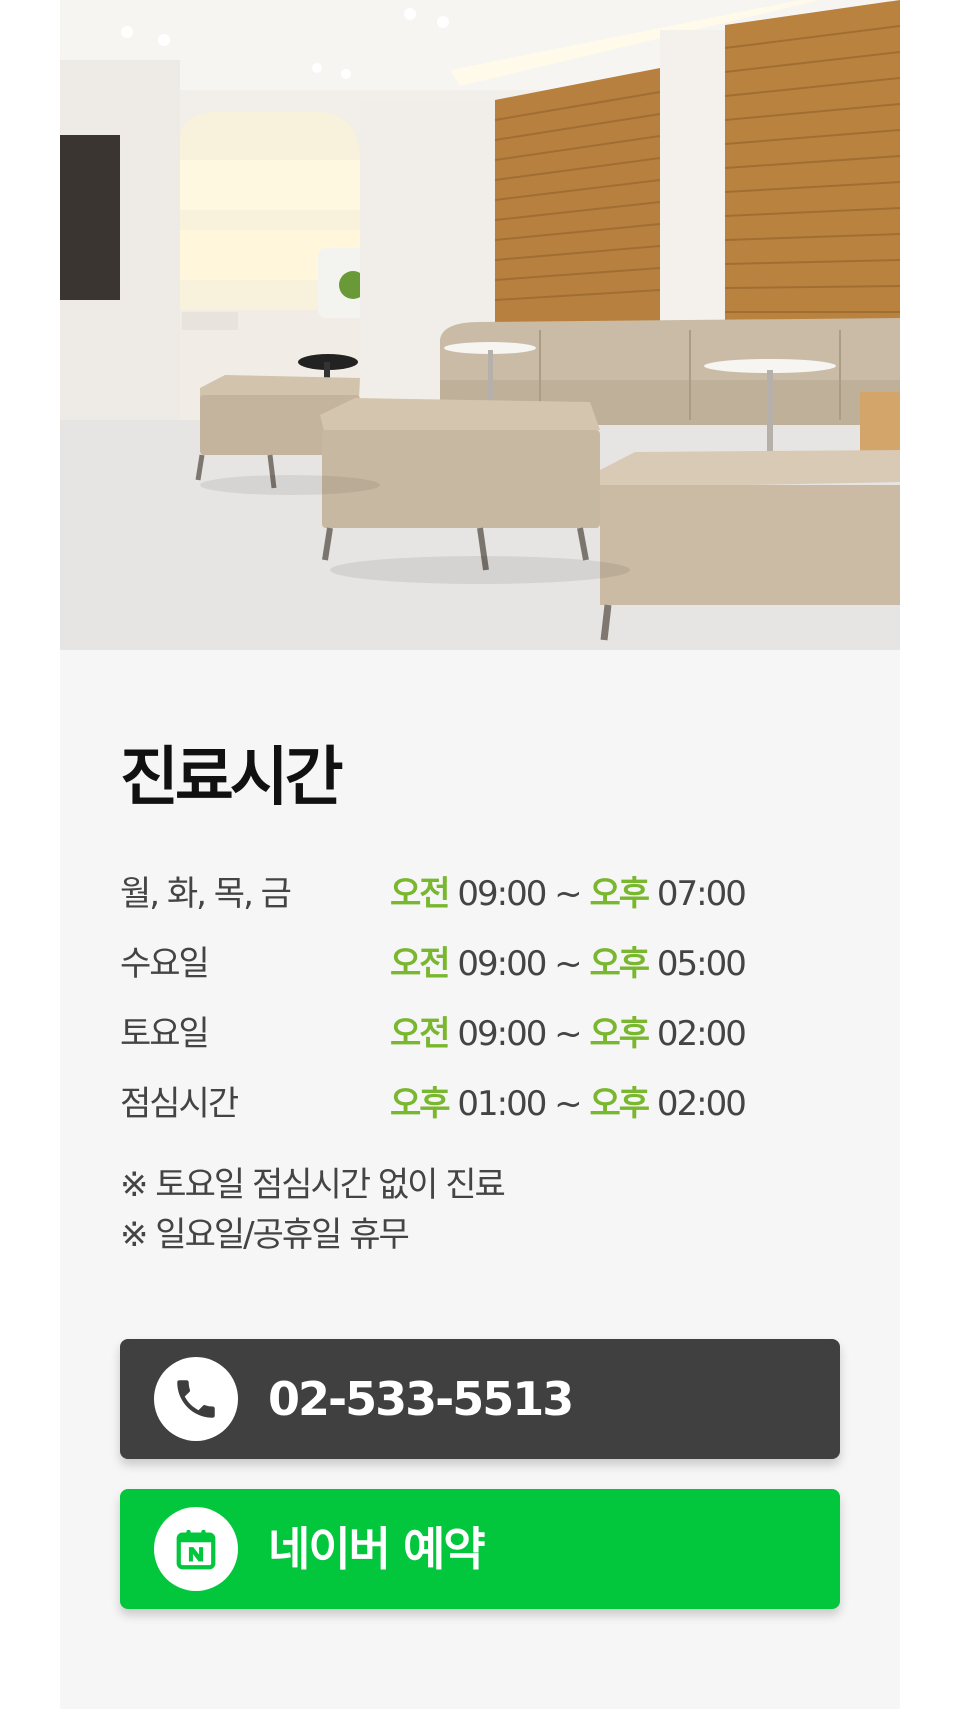 This screenshot has height=1709, width=960. Describe the element at coordinates (421, 1399) in the screenshot. I see `phone-number: 02-533-5513` at that location.